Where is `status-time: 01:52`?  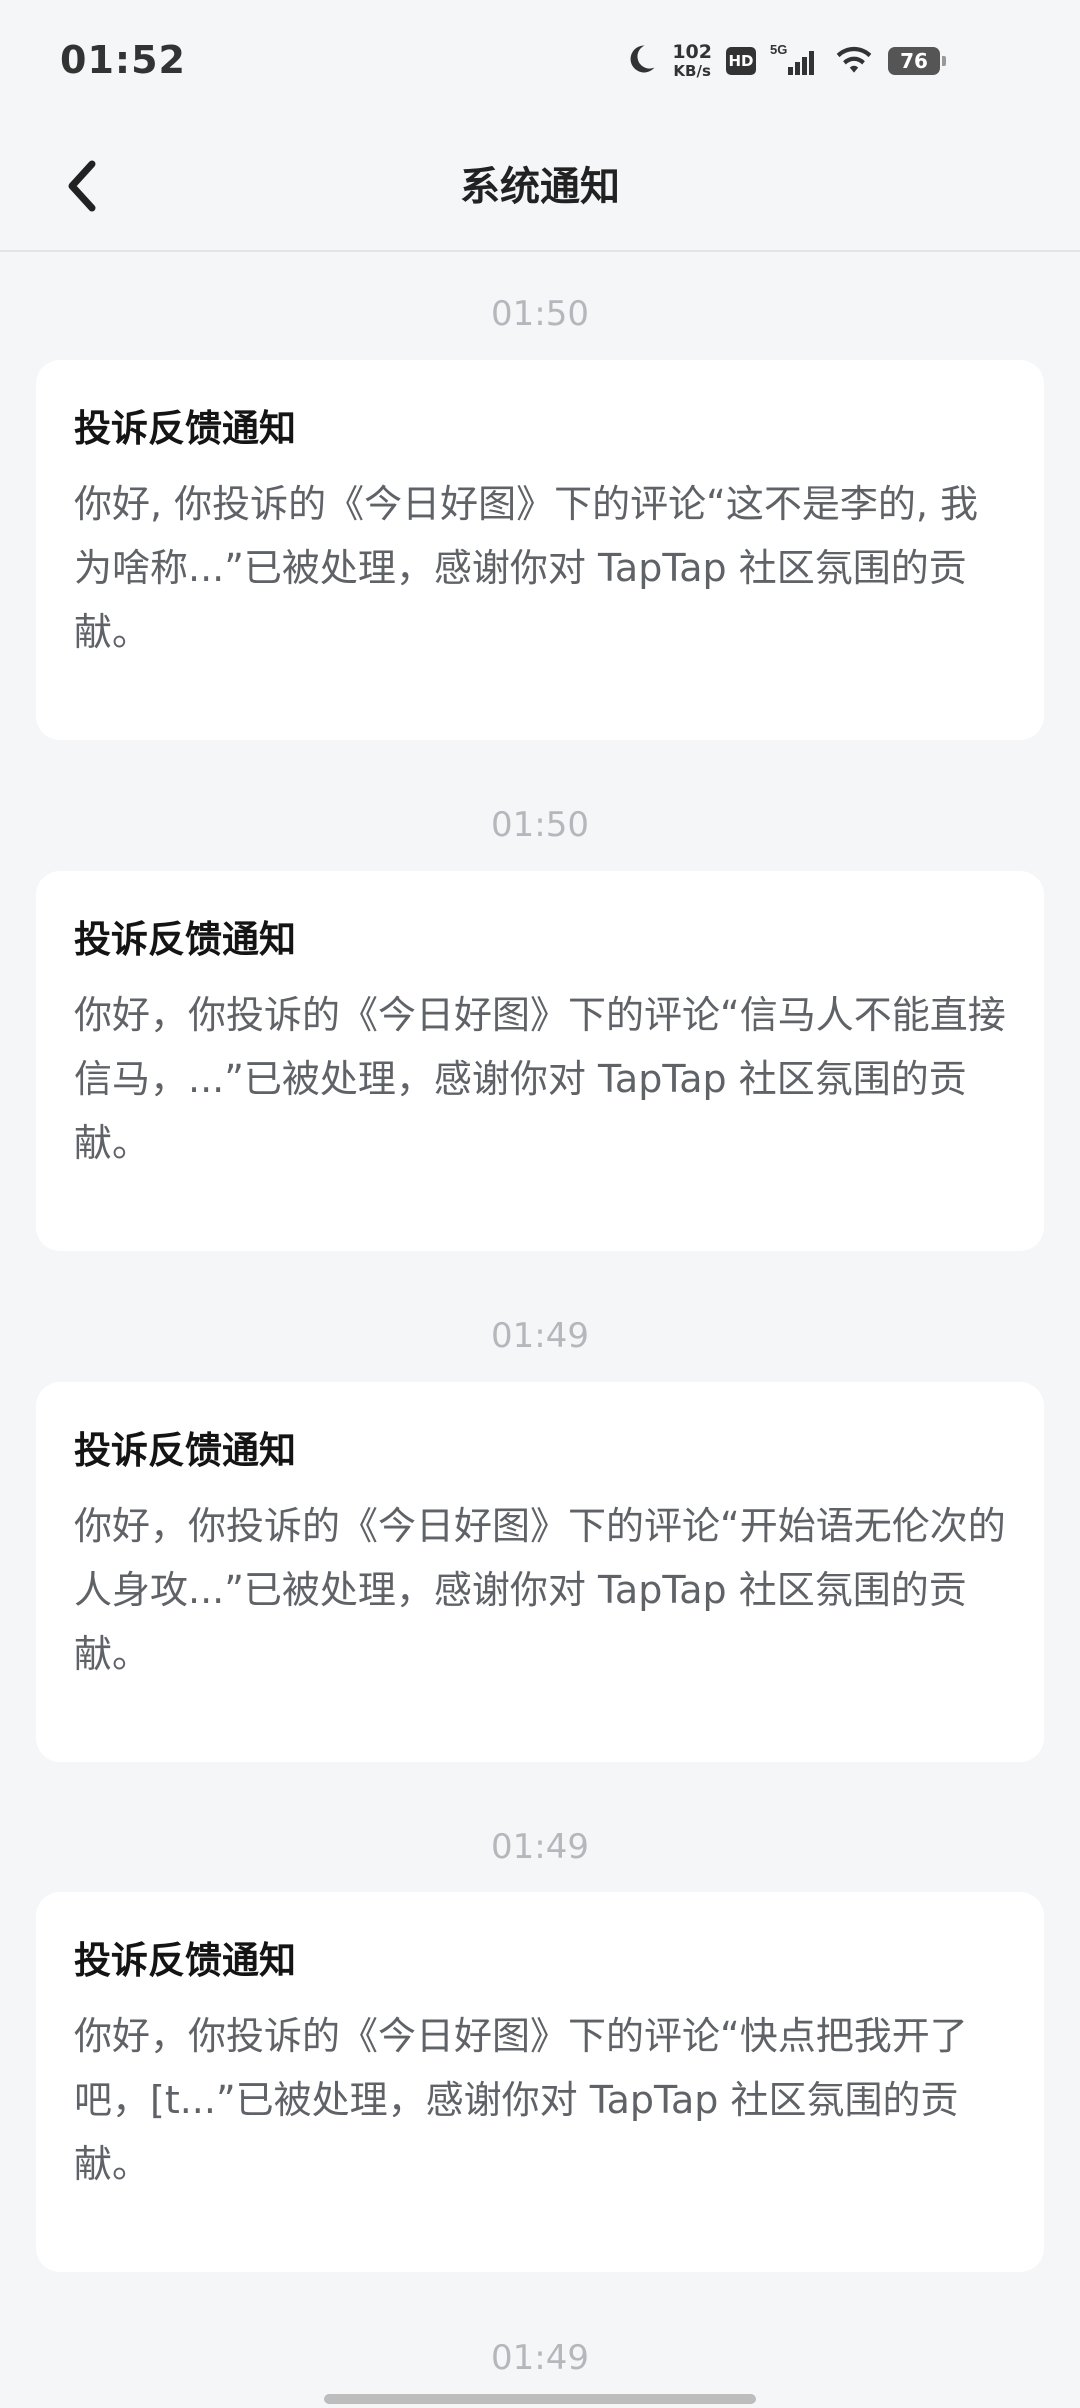
status-time: 01:52 is located at coordinates (123, 60).